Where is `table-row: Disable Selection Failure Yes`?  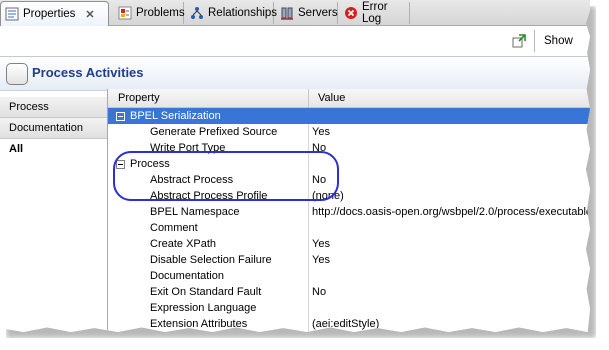 table-row: Disable Selection Failure Yes is located at coordinates (349, 260).